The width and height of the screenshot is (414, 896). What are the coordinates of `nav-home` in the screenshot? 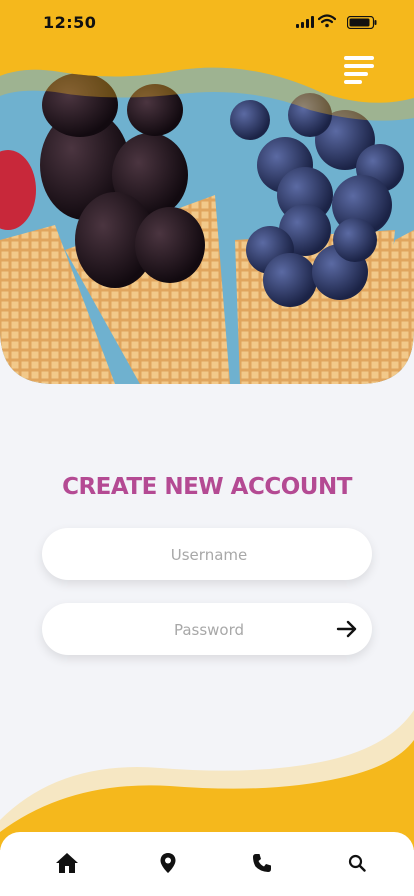 It's located at (67, 863).